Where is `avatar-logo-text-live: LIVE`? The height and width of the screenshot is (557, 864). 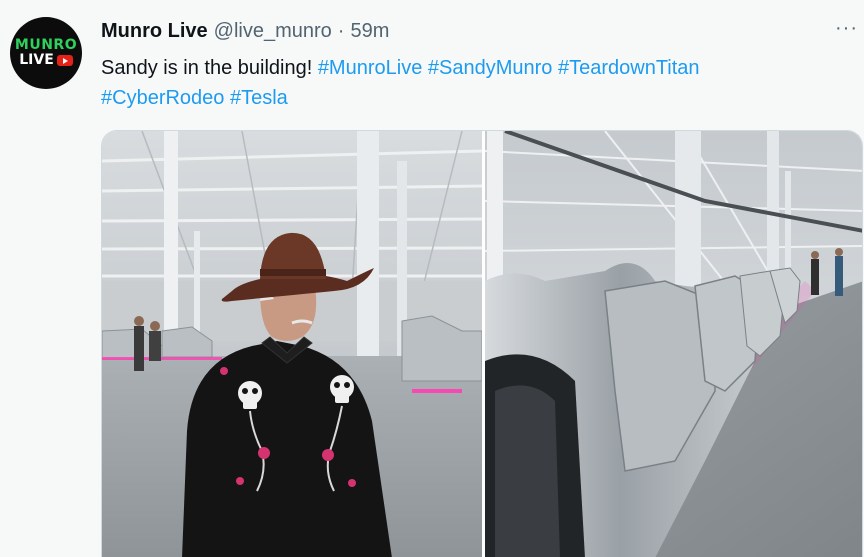 avatar-logo-text-live: LIVE is located at coordinates (36, 60).